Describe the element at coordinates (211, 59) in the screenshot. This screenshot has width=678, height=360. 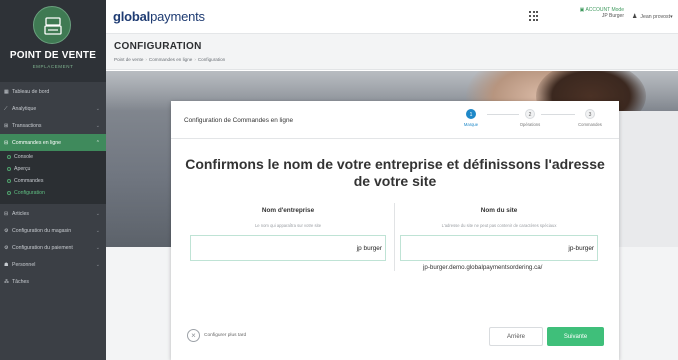
I see `breadcrumb-item: Configuration` at that location.